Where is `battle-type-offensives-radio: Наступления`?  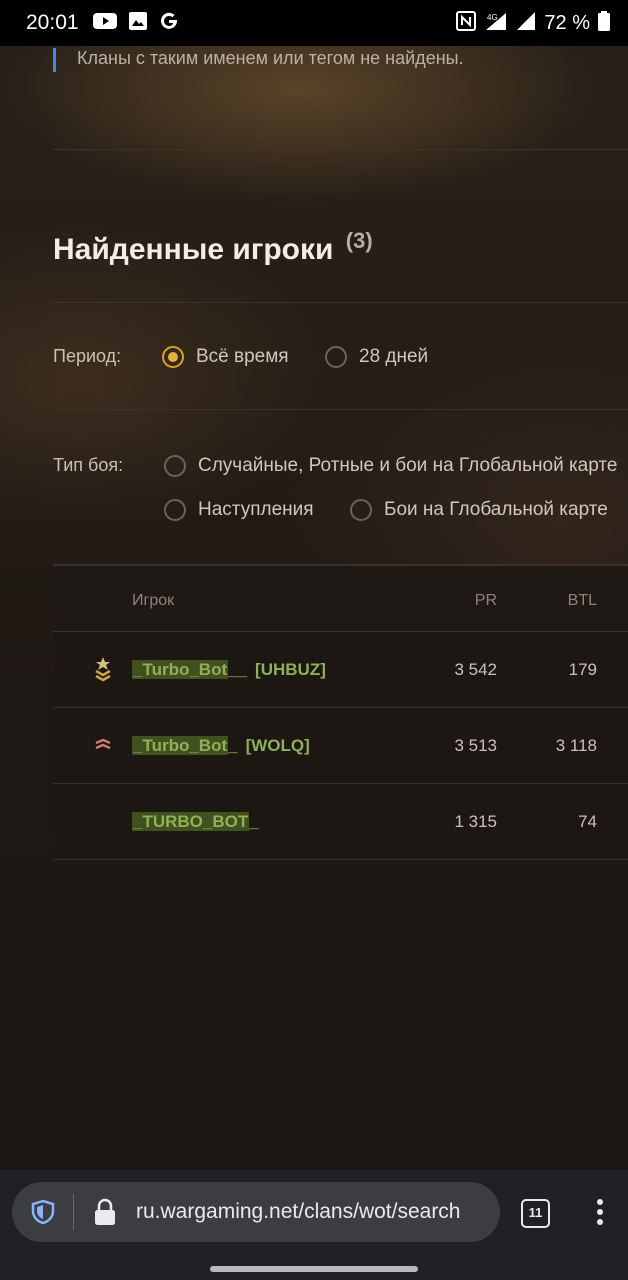
battle-type-offensives-radio: Наступления is located at coordinates (239, 510).